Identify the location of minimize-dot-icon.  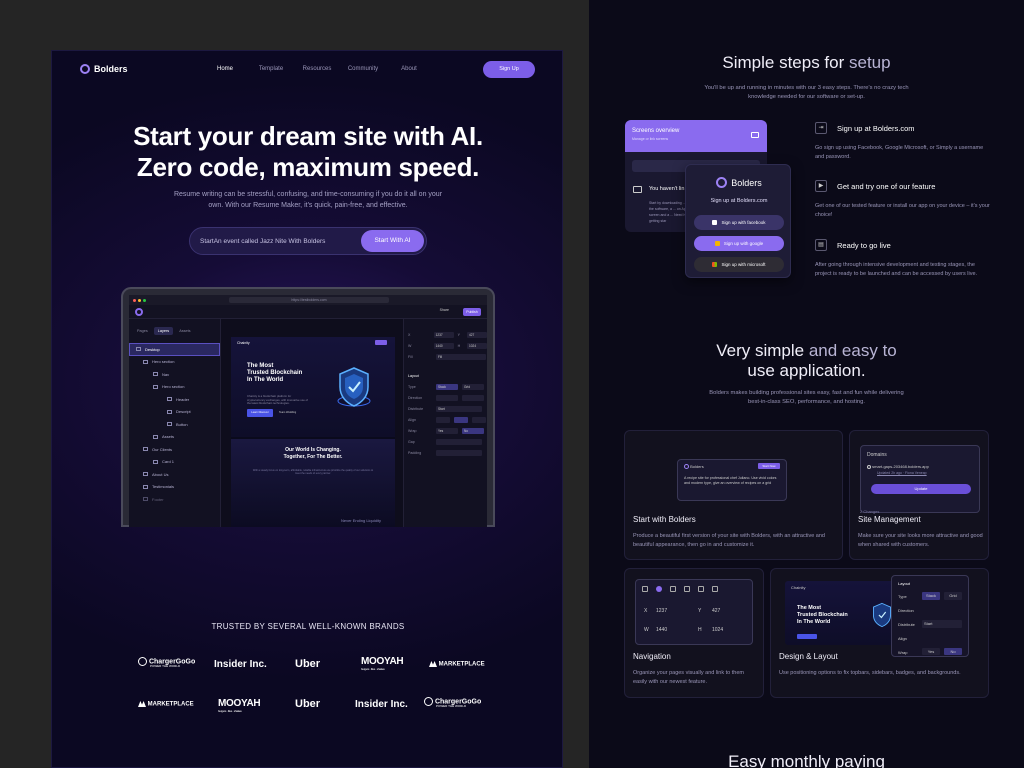
(139, 300).